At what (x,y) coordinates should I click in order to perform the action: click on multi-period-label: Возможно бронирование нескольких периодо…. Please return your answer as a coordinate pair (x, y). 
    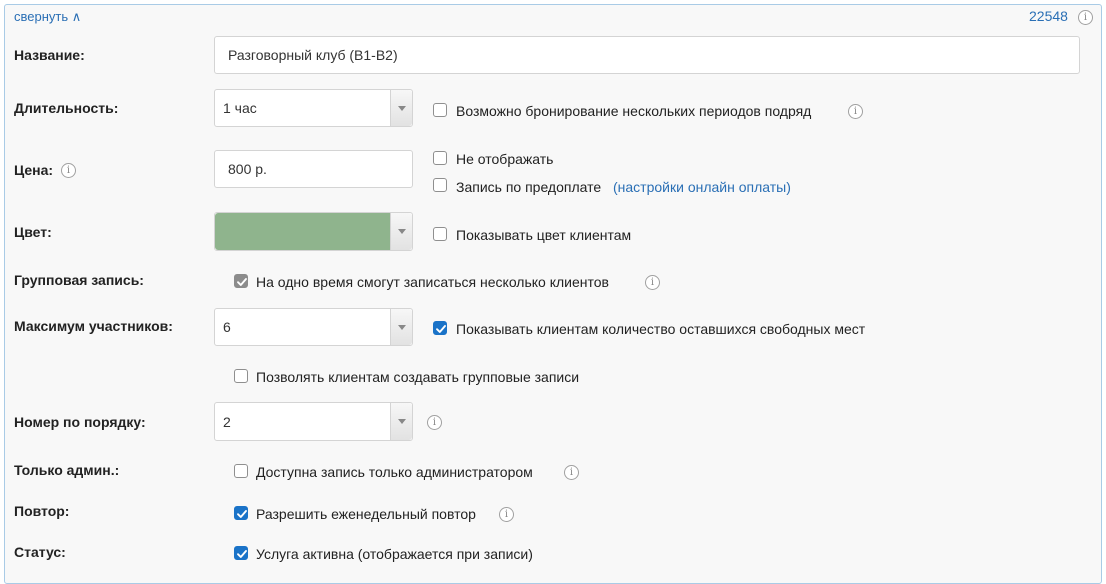
    Looking at the image, I should click on (634, 111).